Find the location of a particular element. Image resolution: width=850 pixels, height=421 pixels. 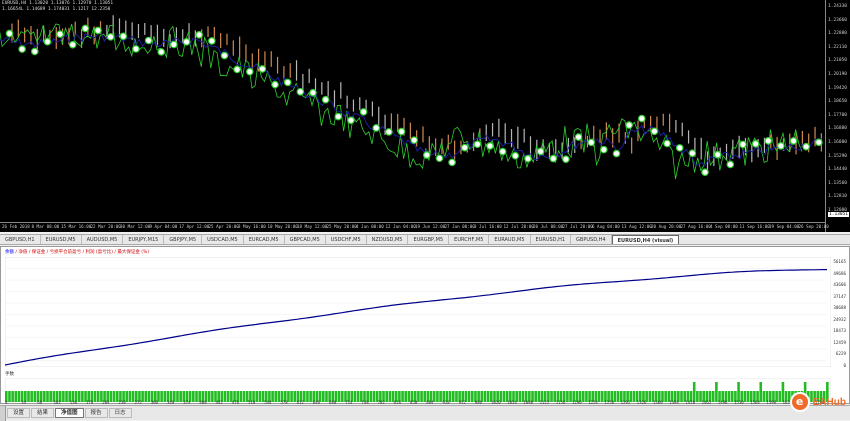

chart-tab: AUDUSD,M5 is located at coordinates (103, 239).